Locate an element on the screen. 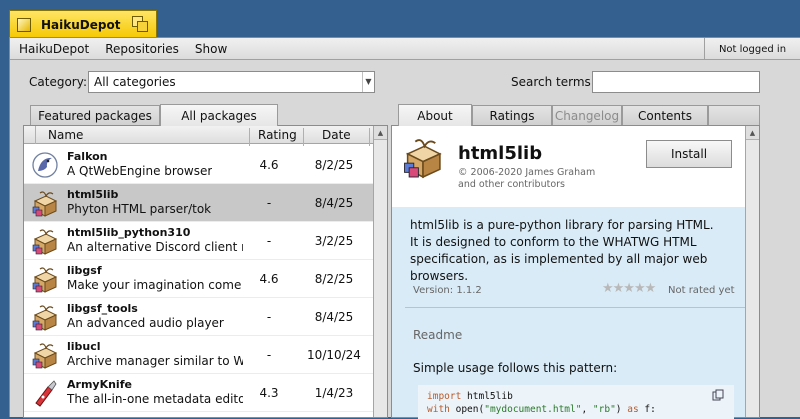  install-button: Install is located at coordinates (689, 154).